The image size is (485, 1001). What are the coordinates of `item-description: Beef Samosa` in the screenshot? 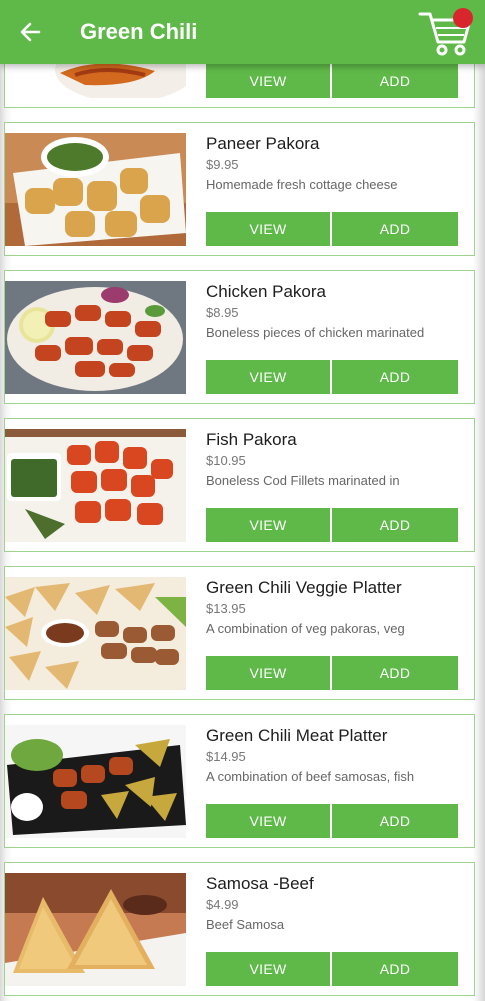 It's located at (245, 924).